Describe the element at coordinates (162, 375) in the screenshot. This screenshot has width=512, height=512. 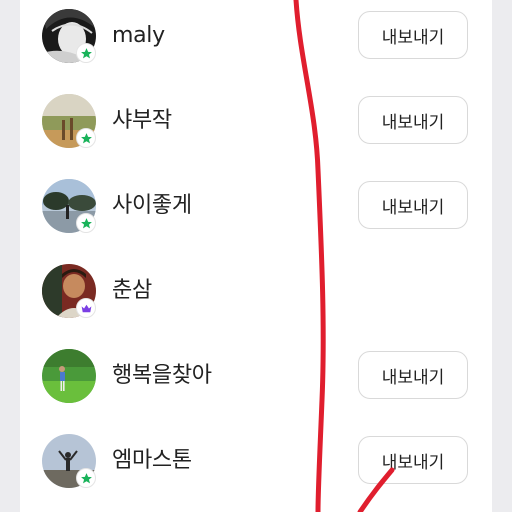
I see `member-name: 행복을찾아` at that location.